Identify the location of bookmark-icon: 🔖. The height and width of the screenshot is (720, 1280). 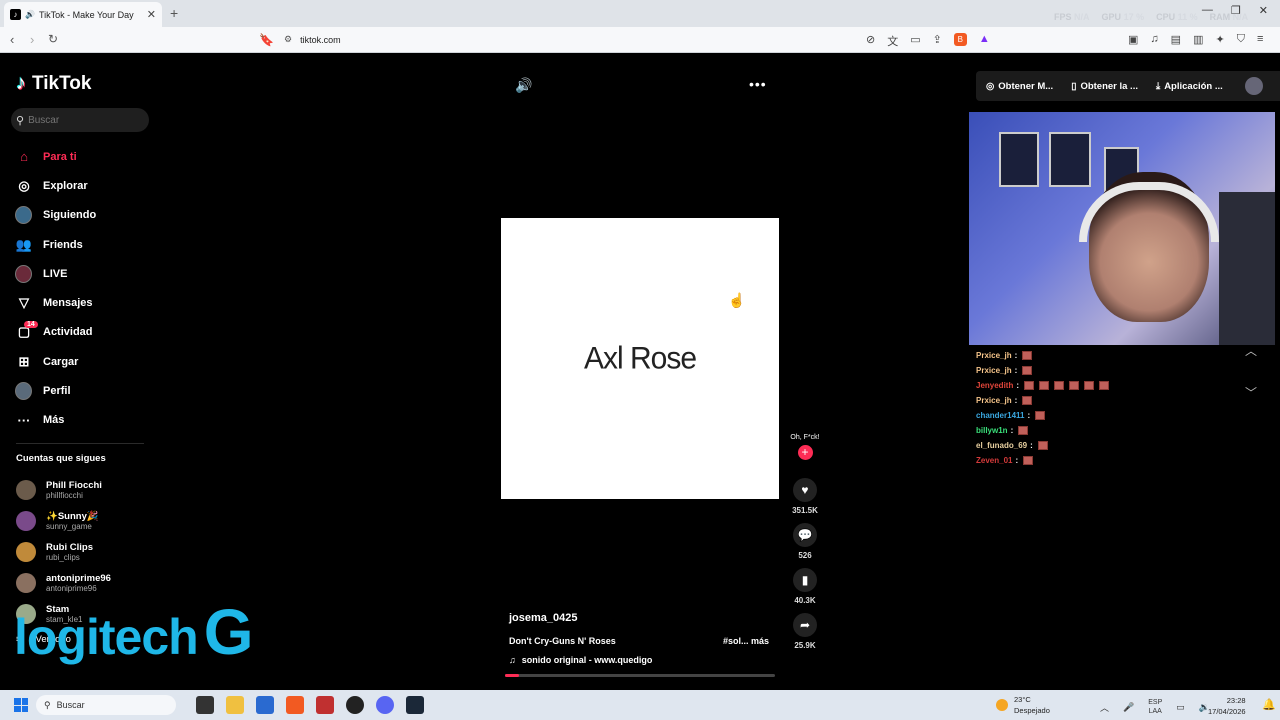
(266, 40).